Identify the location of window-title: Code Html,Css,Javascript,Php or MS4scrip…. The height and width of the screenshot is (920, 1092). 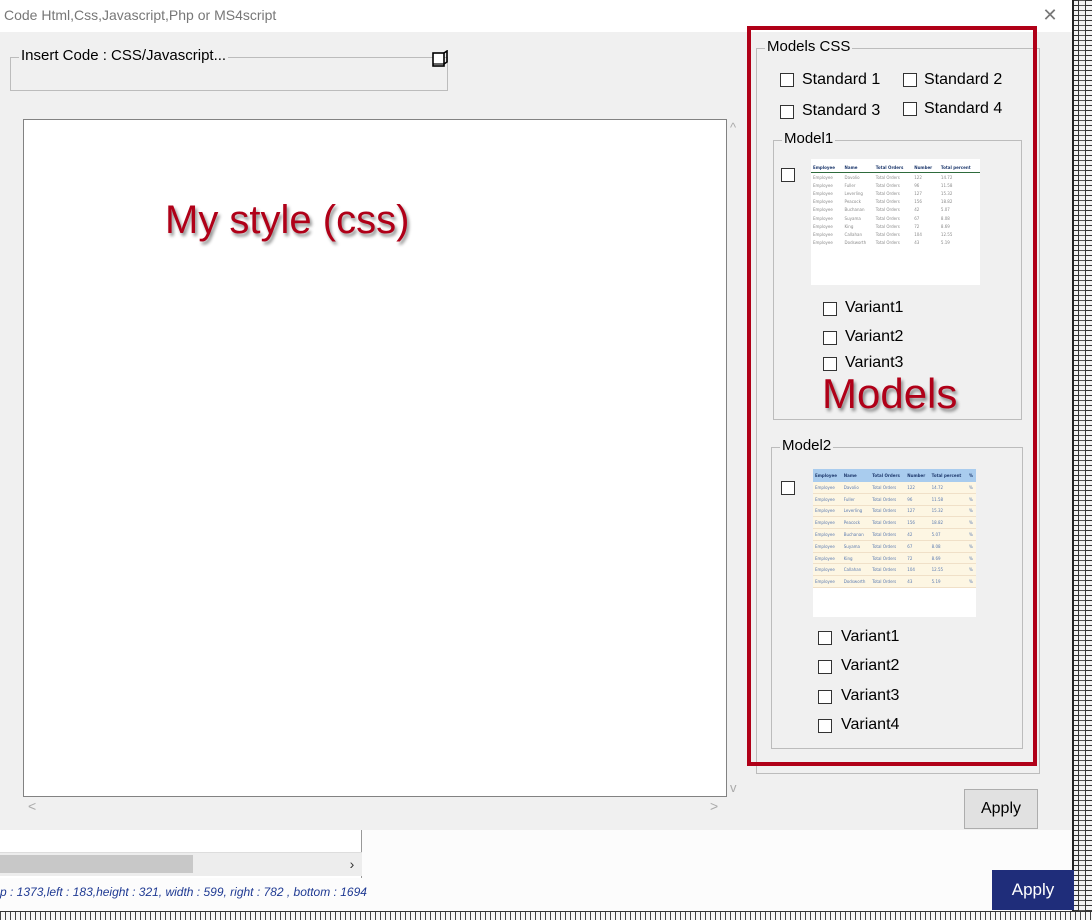
(140, 15).